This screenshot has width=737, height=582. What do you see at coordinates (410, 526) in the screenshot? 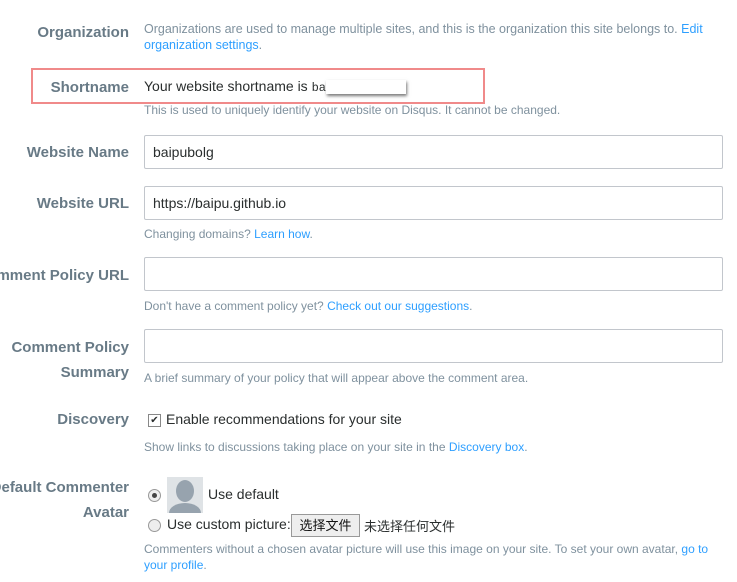
I see `file-status: 未选择任何文件` at bounding box center [410, 526].